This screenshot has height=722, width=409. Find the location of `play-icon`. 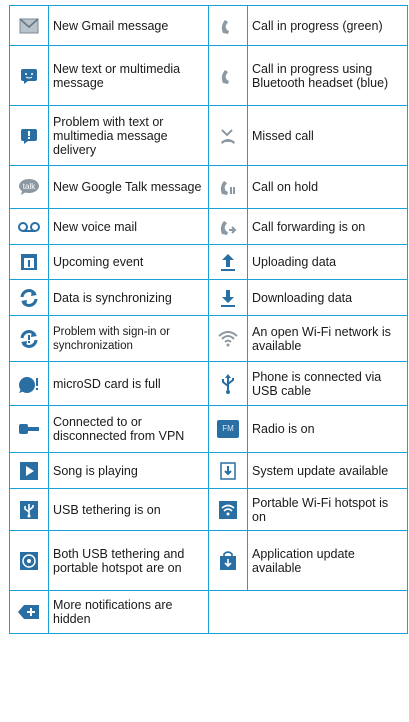

play-icon is located at coordinates (29, 470).